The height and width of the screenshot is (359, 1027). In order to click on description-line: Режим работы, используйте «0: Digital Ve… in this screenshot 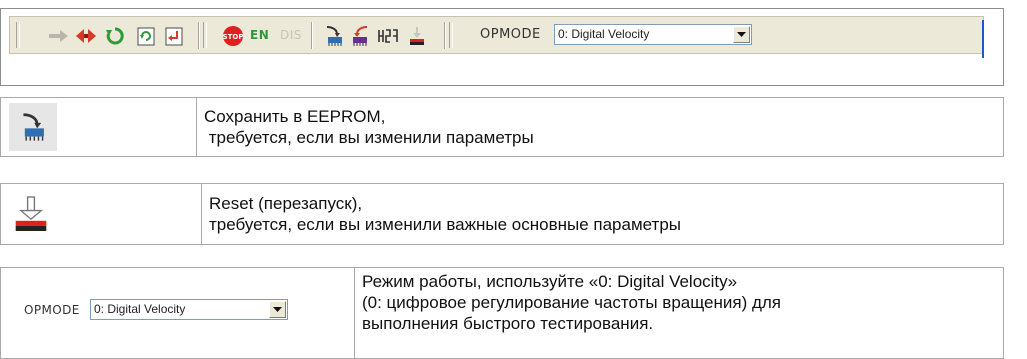, I will do `click(550, 281)`.